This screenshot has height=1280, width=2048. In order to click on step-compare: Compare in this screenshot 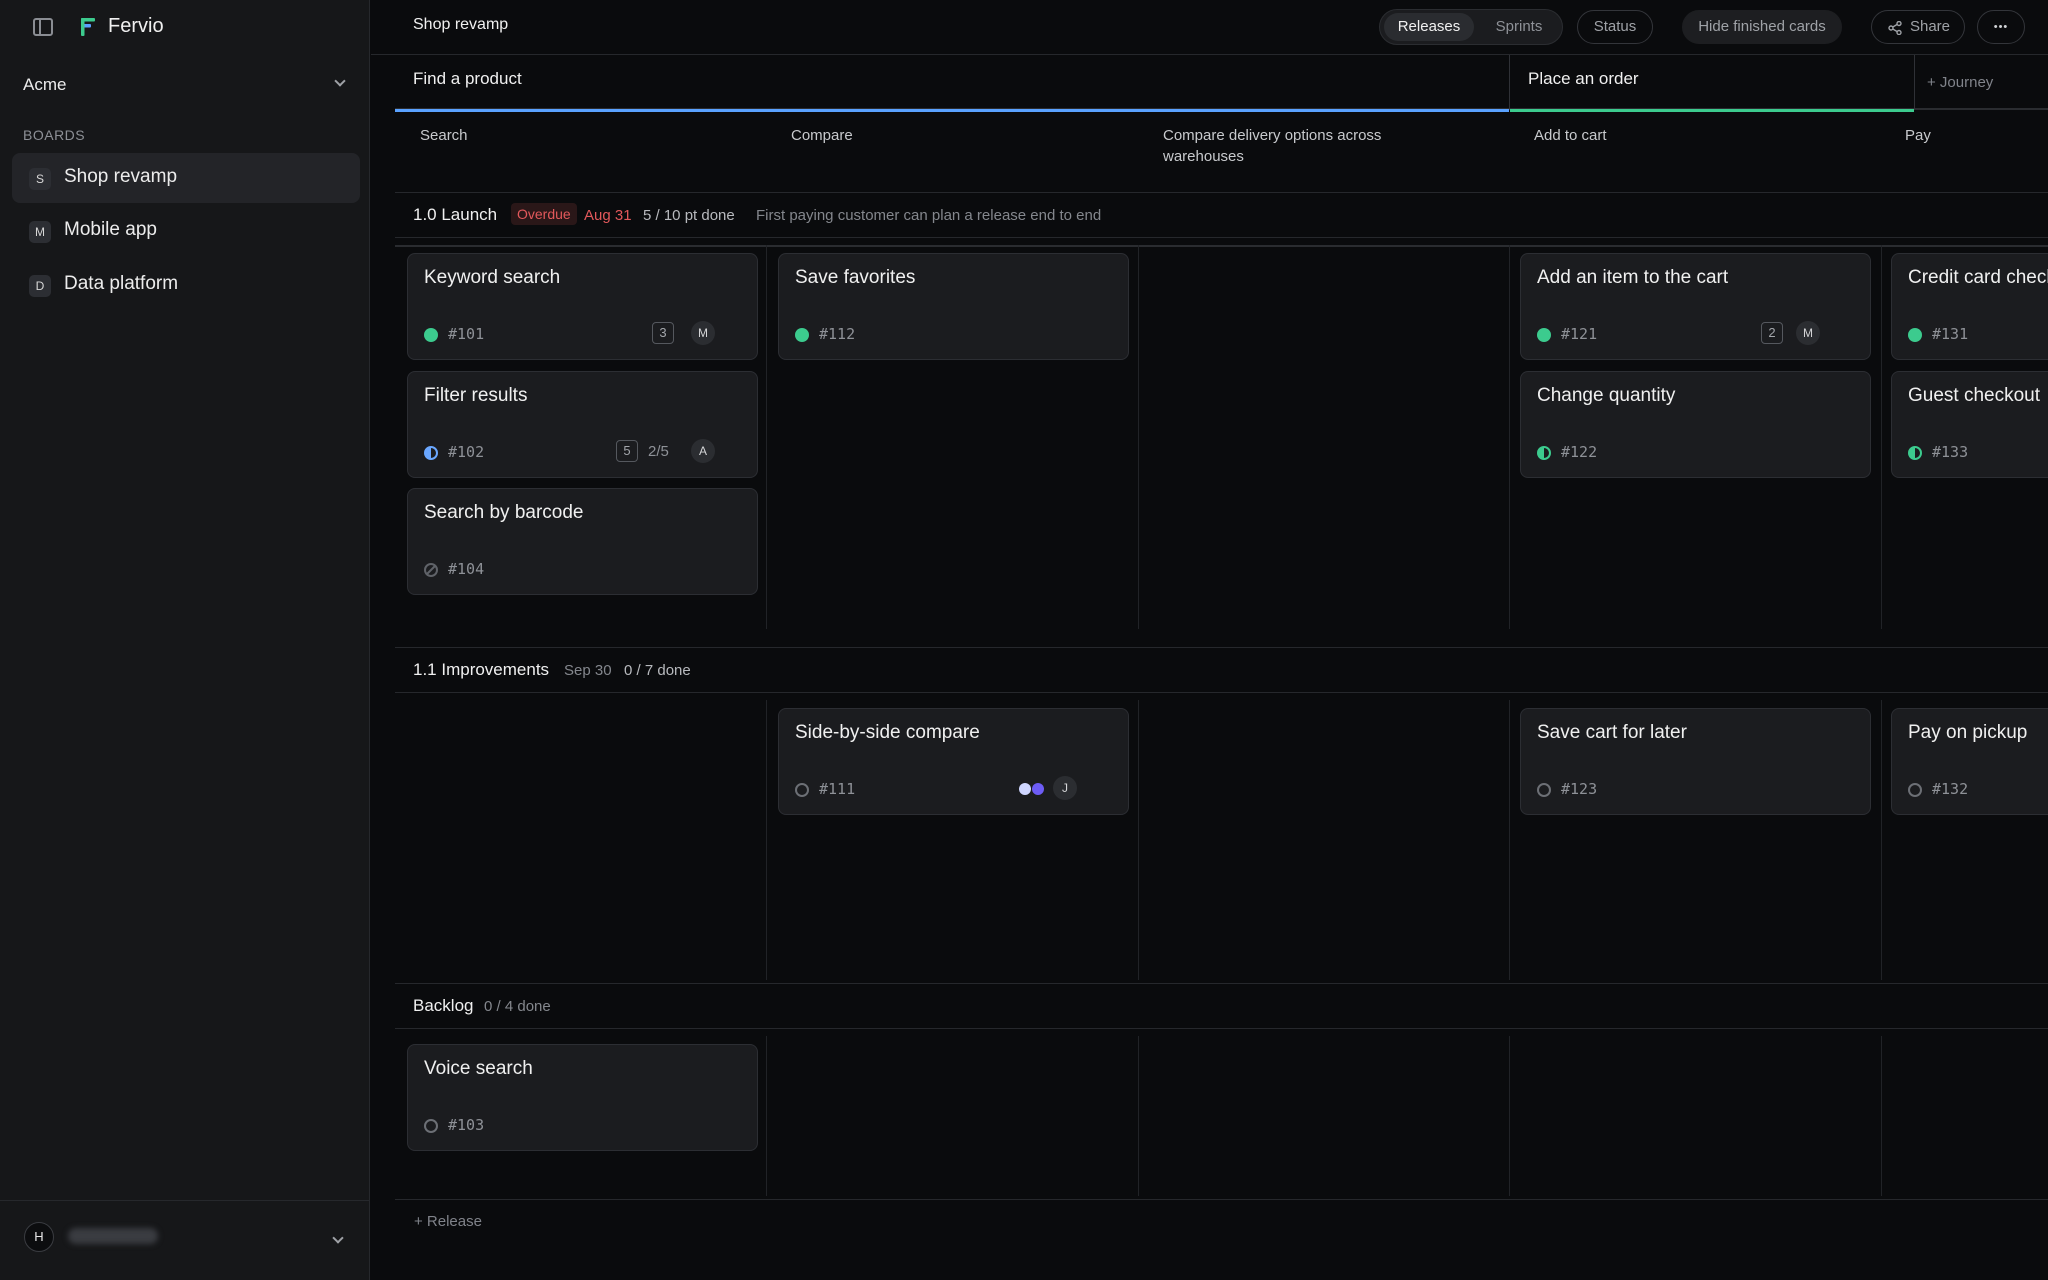, I will do `click(822, 135)`.